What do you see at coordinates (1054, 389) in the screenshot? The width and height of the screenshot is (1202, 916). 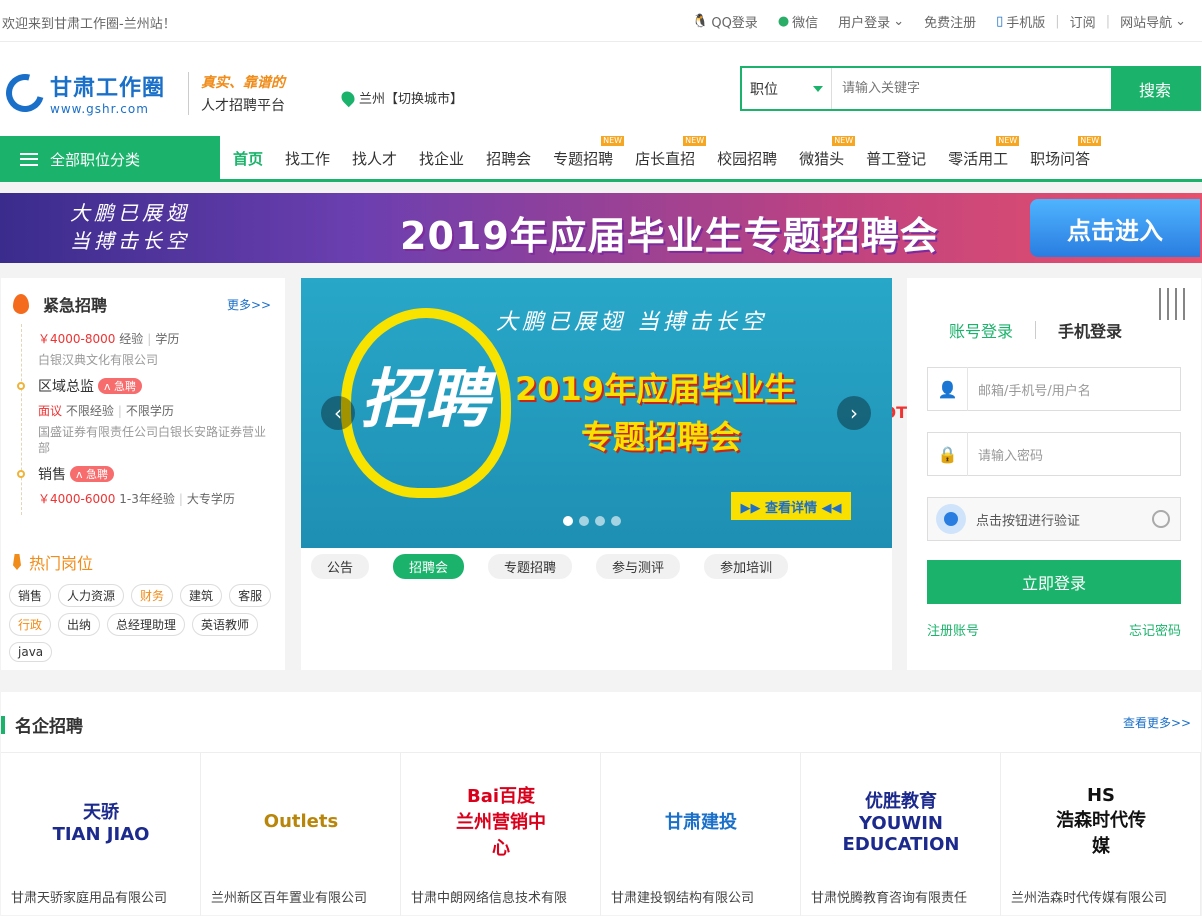 I see `username-field: 👤 邮箱/手机号/用户名` at bounding box center [1054, 389].